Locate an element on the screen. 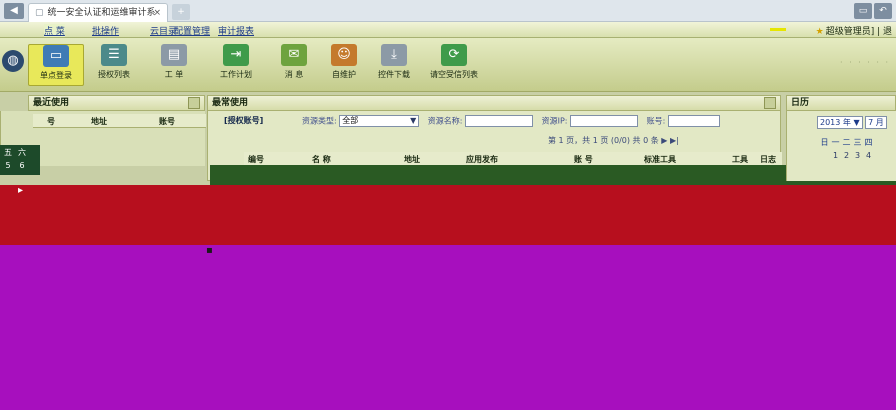 The image size is (896, 410). plan-icon: ⇥ is located at coordinates (236, 55).